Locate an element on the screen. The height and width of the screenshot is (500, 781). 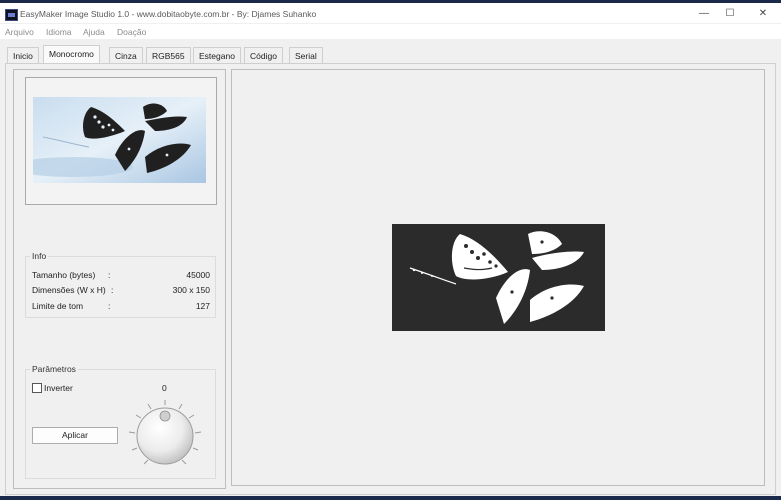
menu-ajuda: Ajuda is located at coordinates (94, 32).